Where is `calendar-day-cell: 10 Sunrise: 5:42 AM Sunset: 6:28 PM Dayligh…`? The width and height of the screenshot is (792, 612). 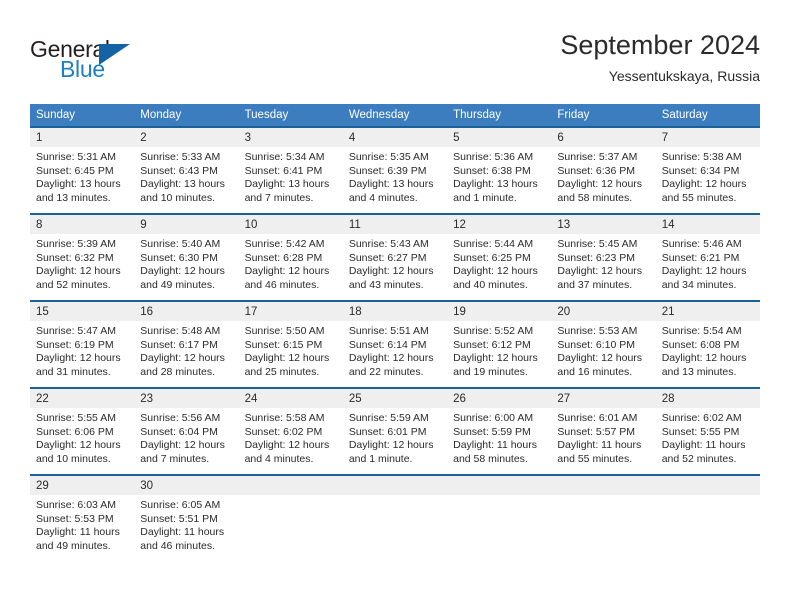
calendar-day-cell: 10 Sunrise: 5:42 AM Sunset: 6:28 PM Dayligh… is located at coordinates (290, 257).